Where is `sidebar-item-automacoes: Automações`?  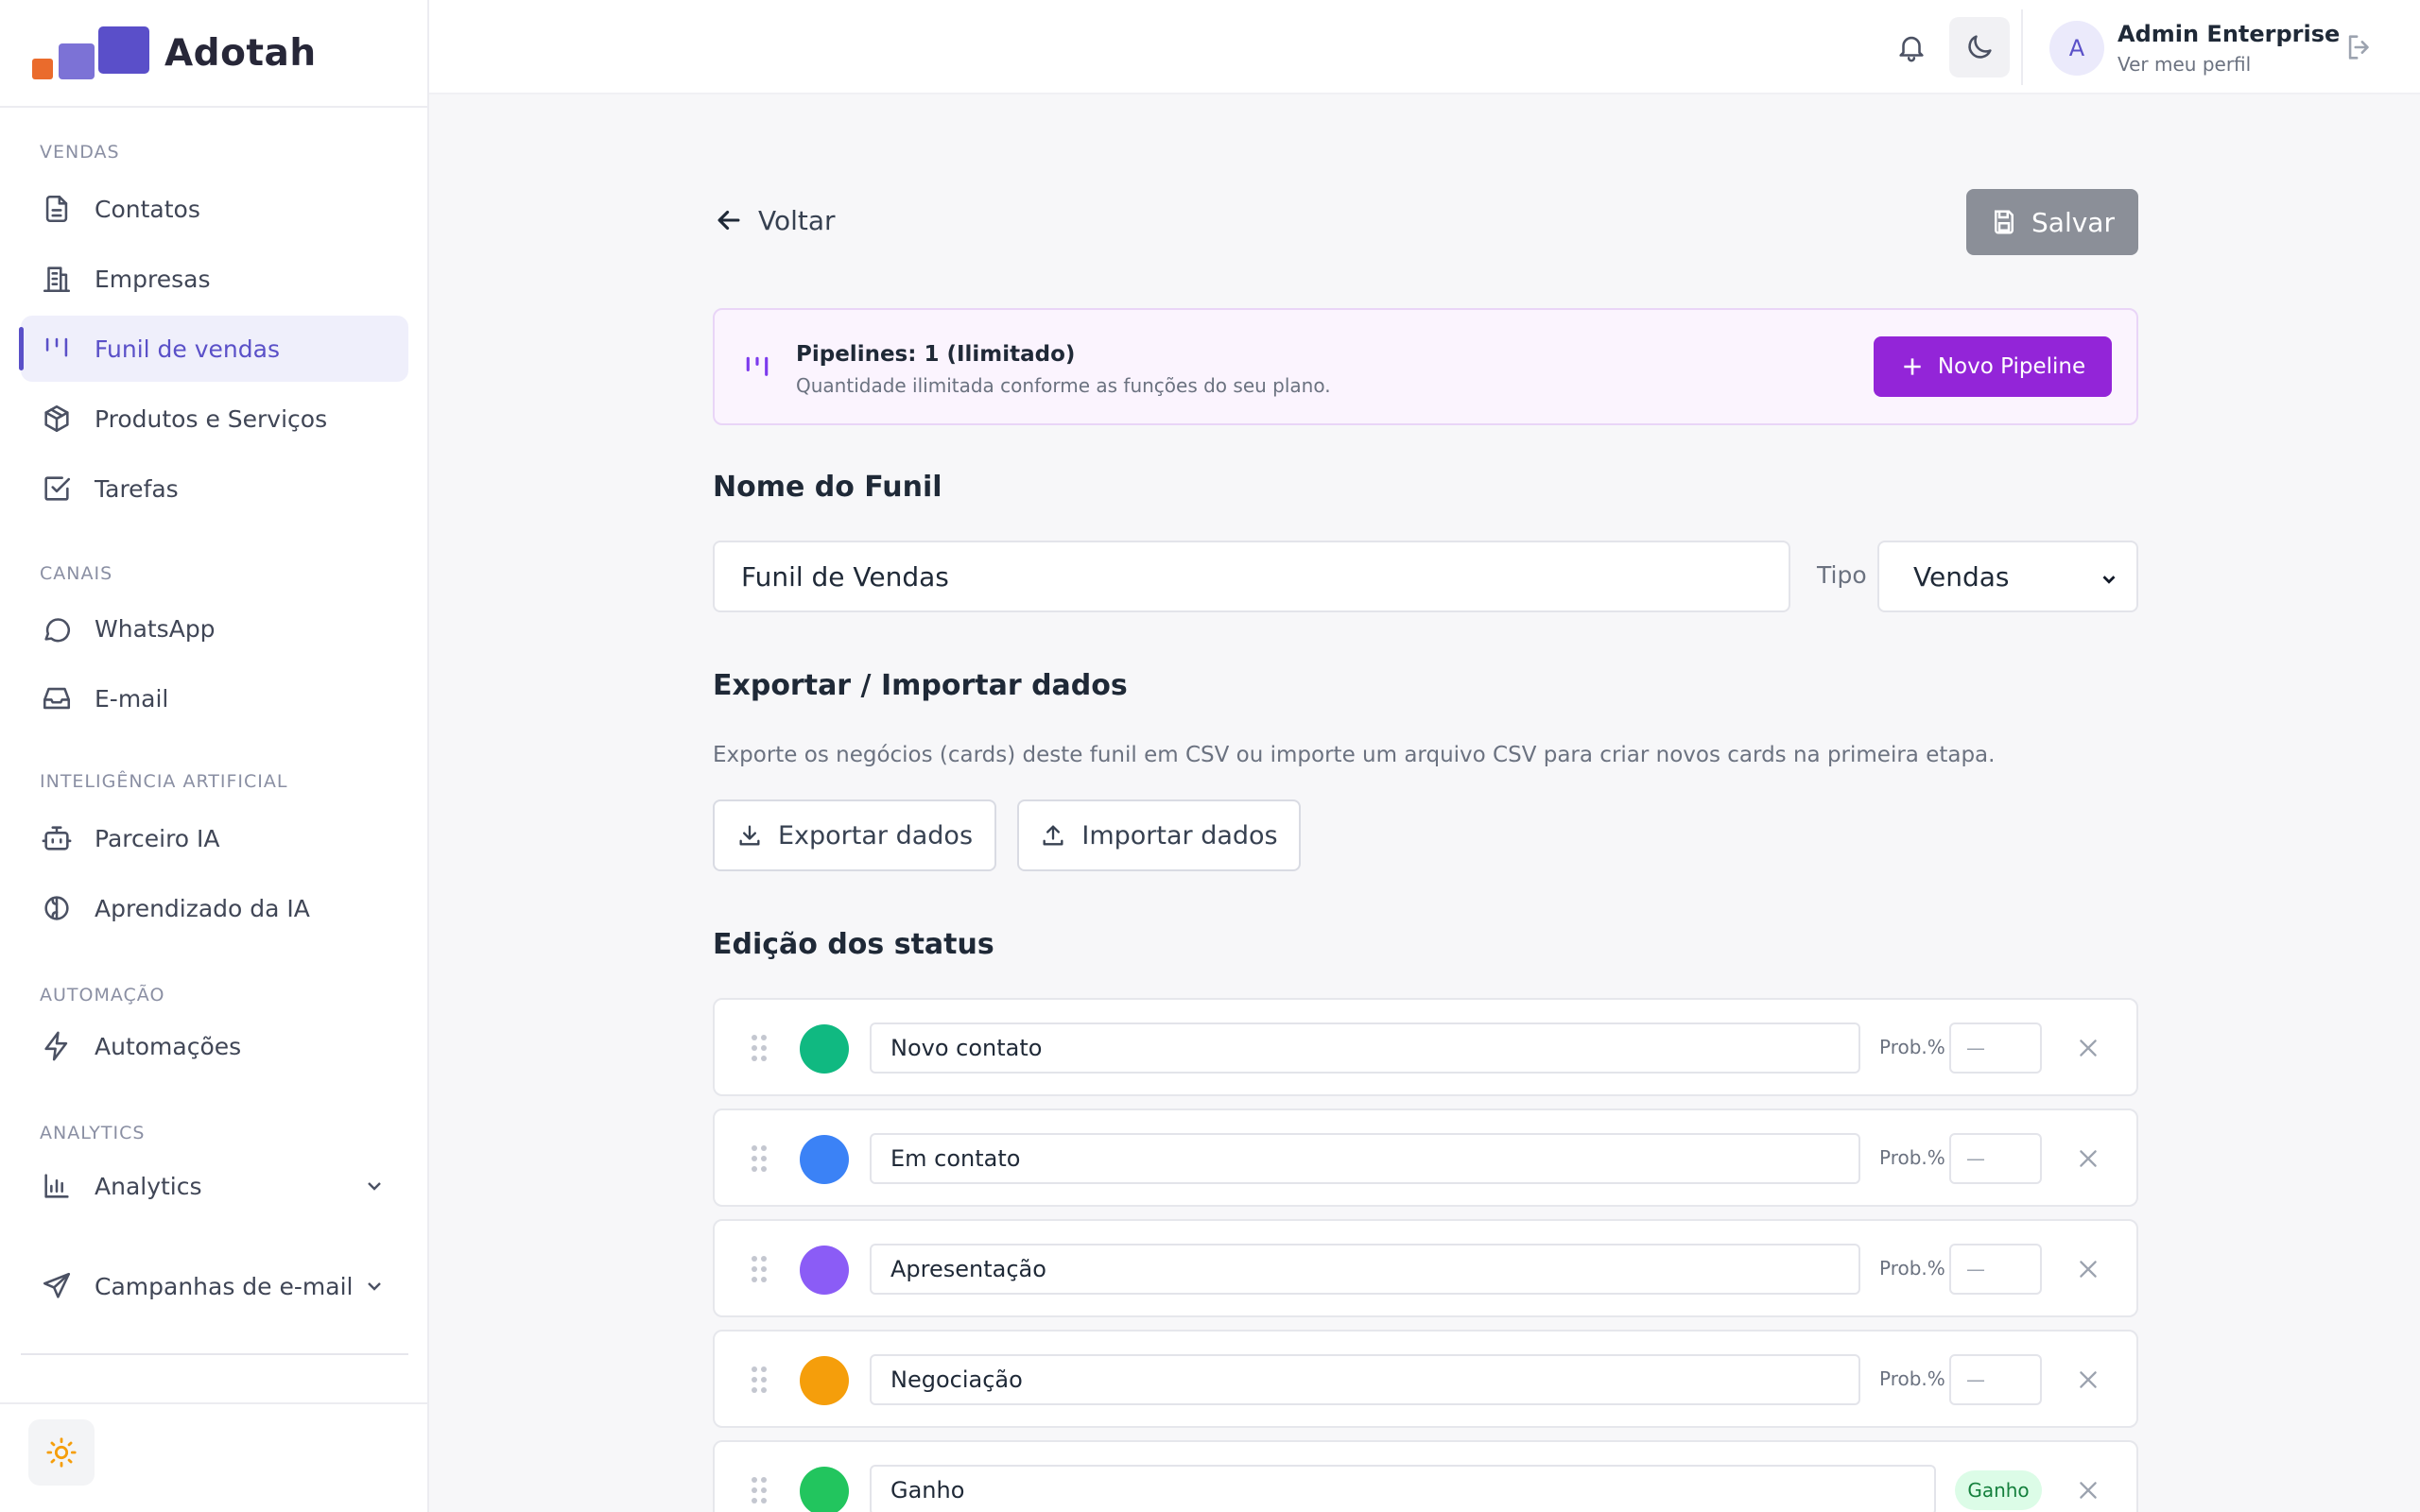
sidebar-item-automacoes: Automações is located at coordinates (214, 1046).